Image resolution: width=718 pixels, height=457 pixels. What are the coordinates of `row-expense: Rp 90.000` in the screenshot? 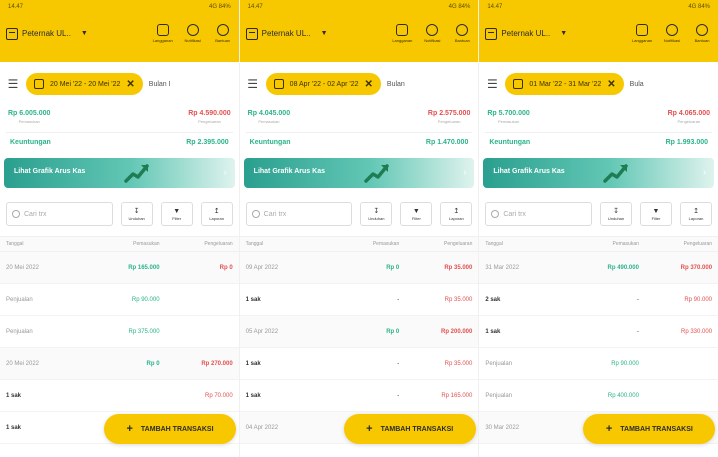 It's located at (698, 299).